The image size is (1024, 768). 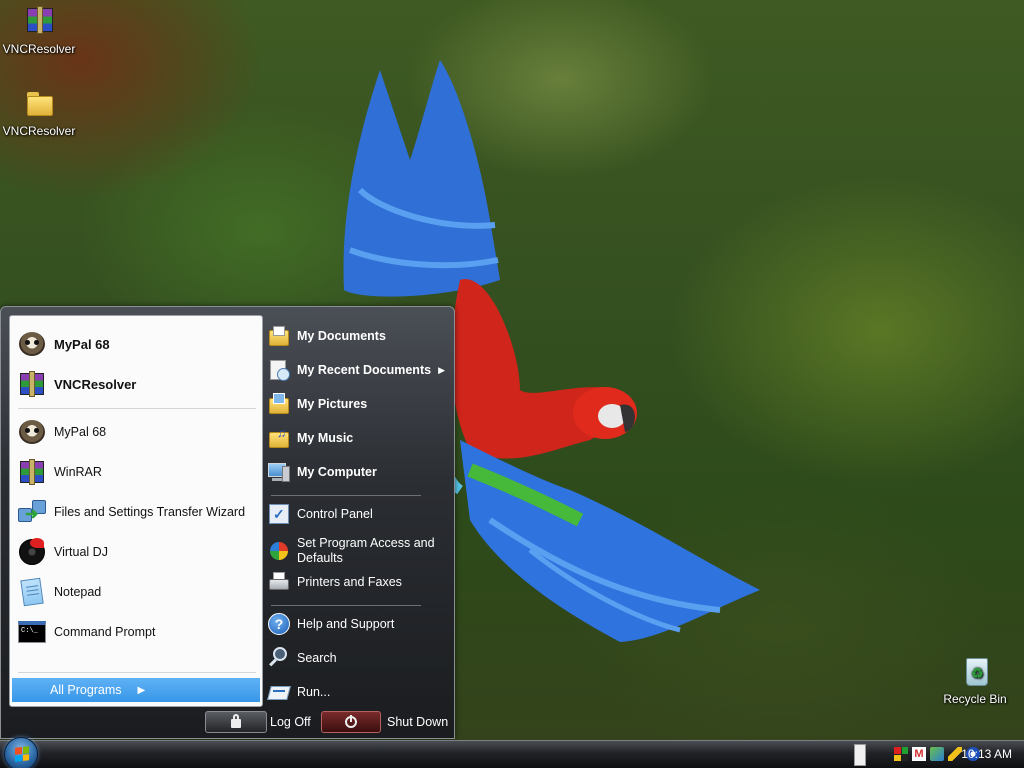 What do you see at coordinates (279, 582) in the screenshot?
I see `printer-icon` at bounding box center [279, 582].